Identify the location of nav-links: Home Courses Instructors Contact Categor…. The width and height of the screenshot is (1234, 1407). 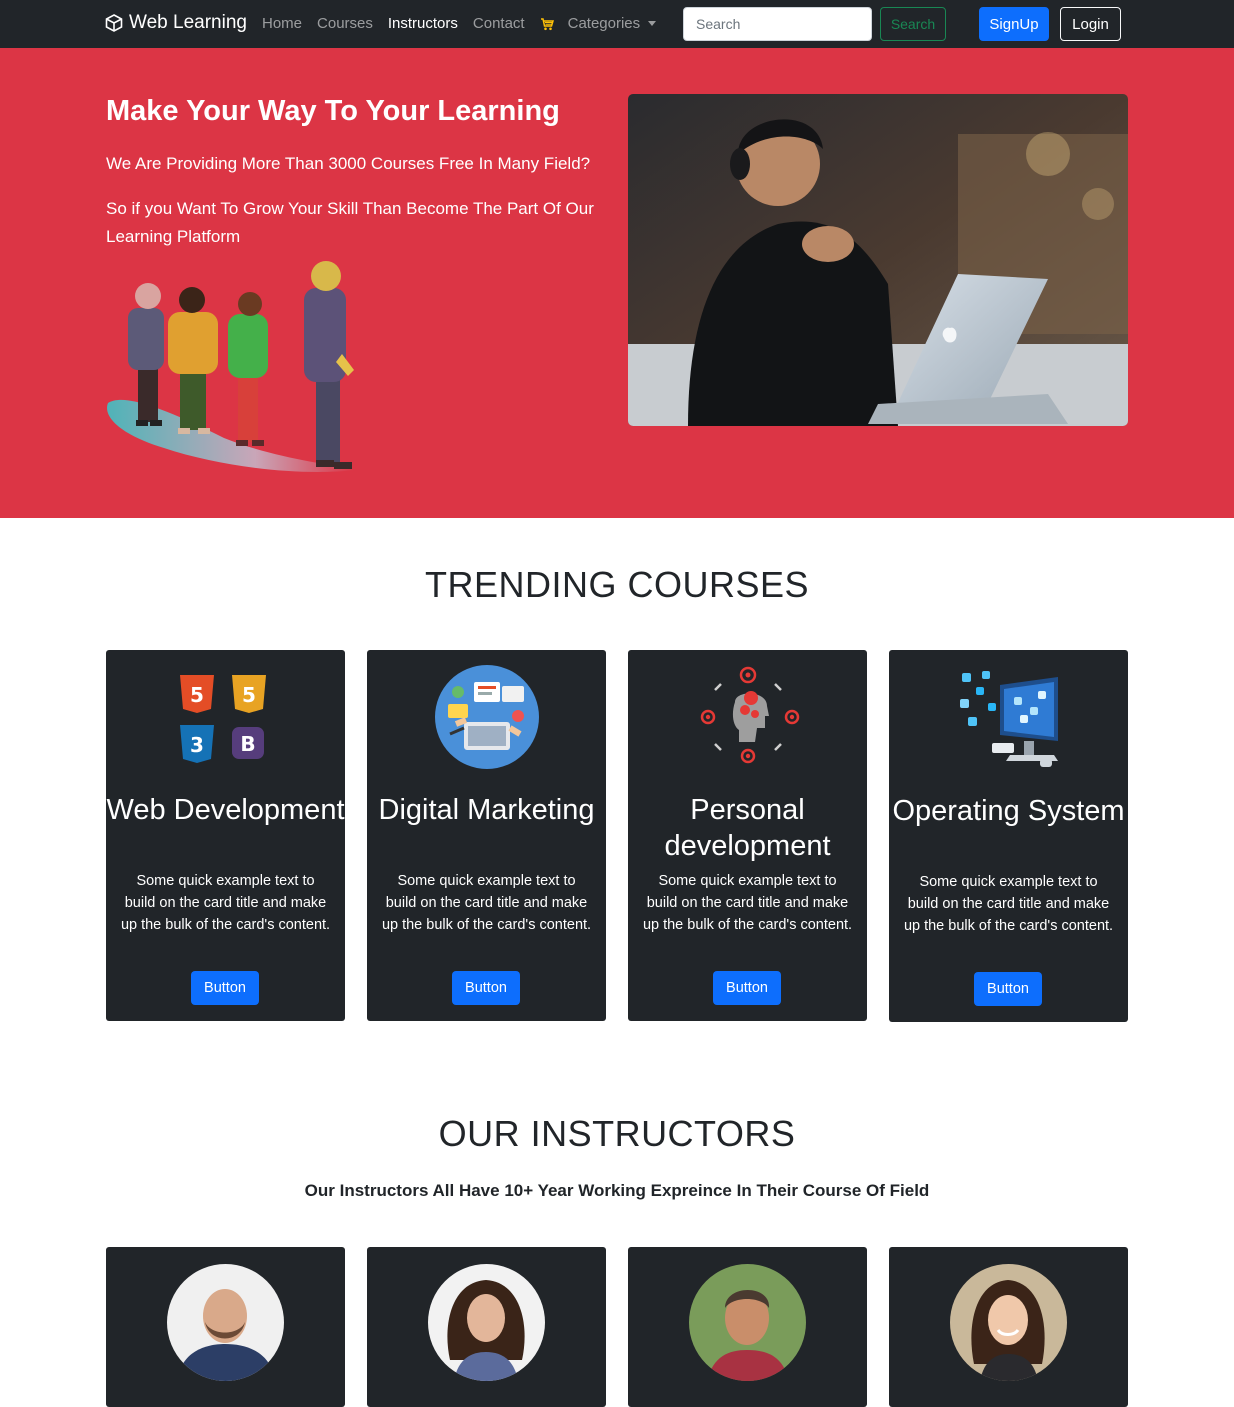
(459, 23).